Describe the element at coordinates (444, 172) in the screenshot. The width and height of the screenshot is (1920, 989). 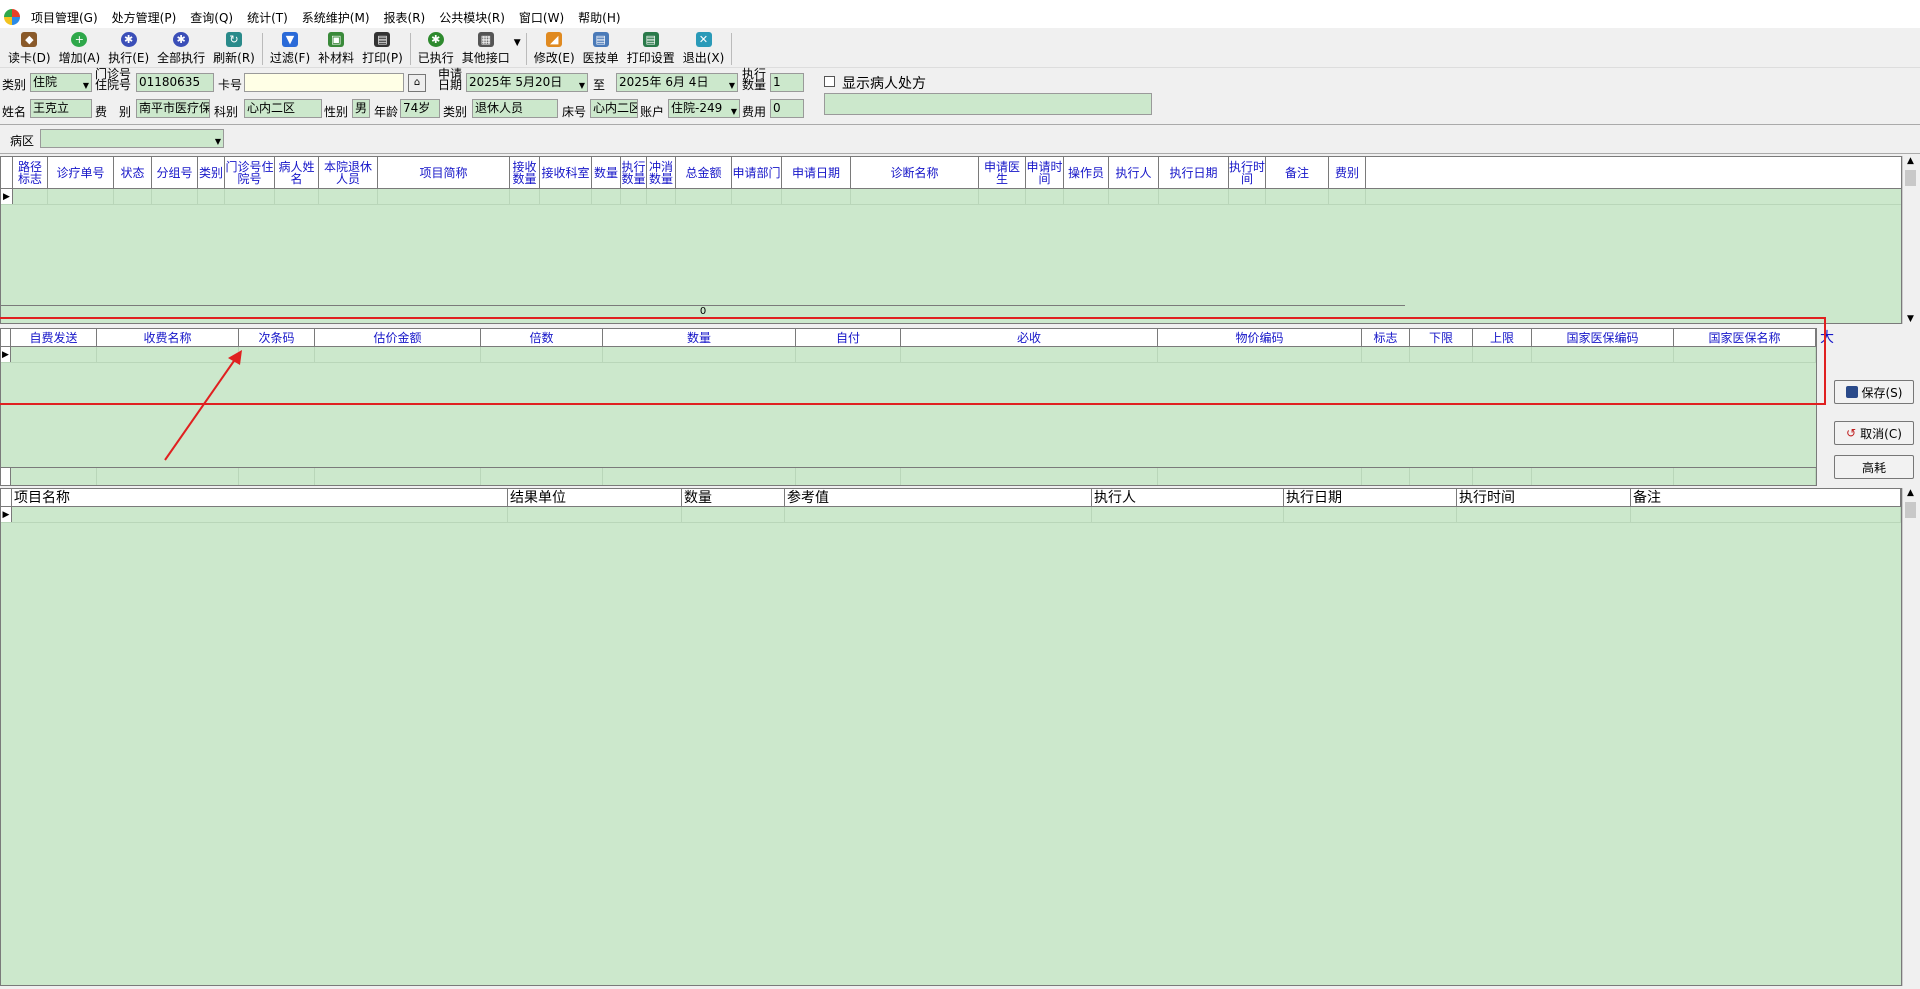
I see `column-header: 项目简称` at that location.